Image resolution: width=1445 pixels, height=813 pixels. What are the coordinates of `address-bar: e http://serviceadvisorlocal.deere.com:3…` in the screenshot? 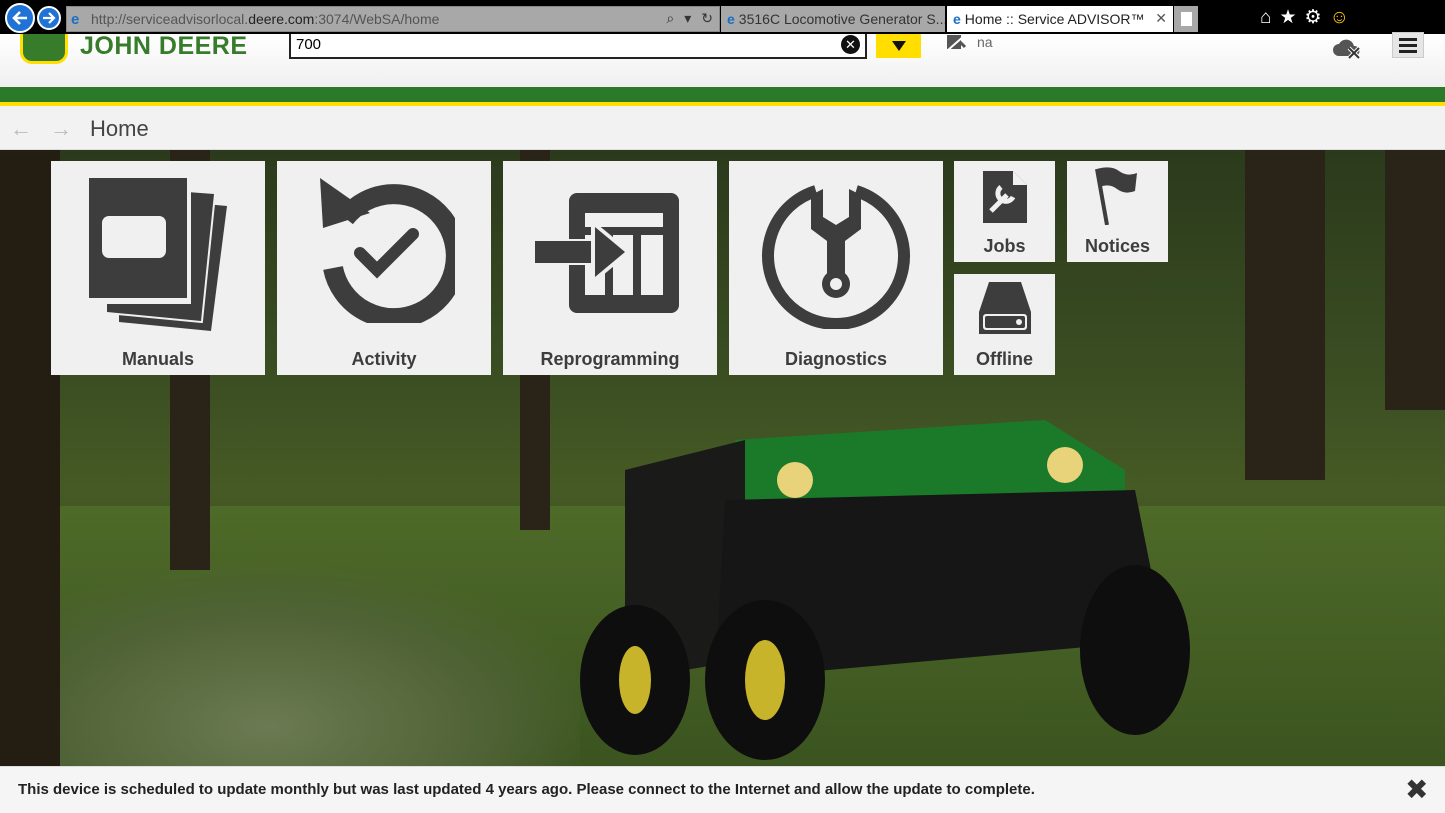 It's located at (393, 19).